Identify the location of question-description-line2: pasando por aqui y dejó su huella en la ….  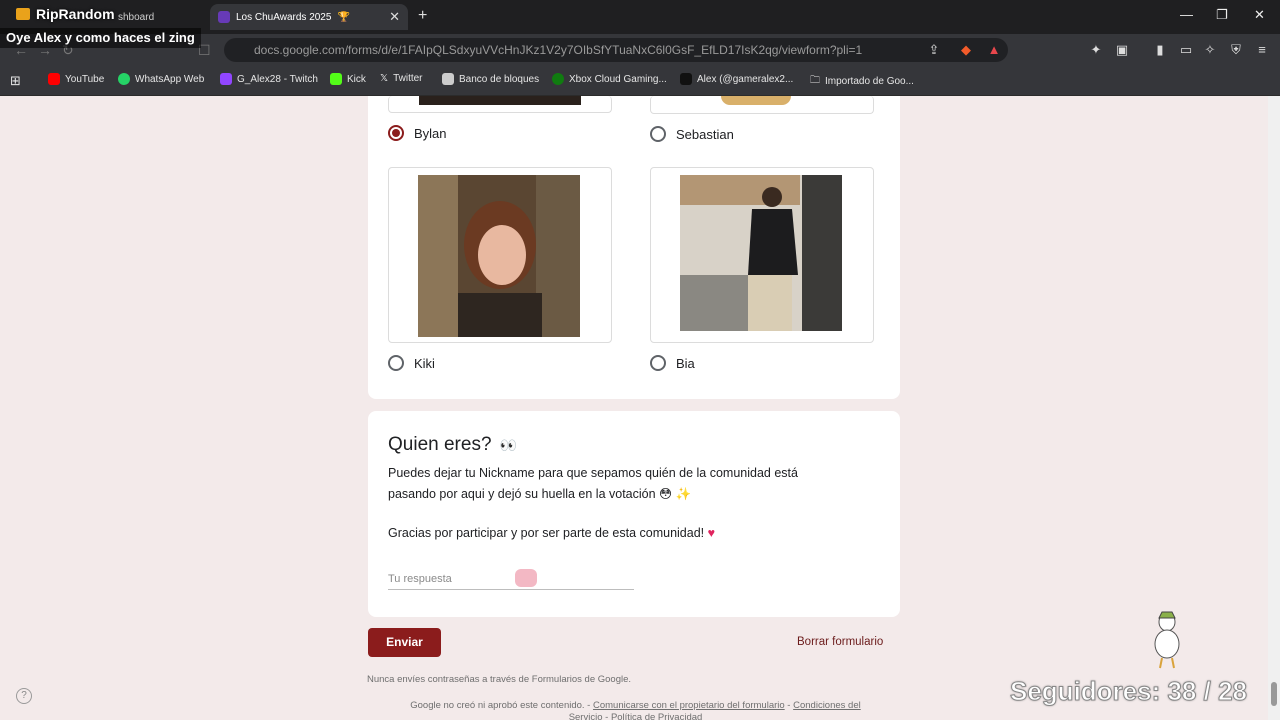
(539, 494).